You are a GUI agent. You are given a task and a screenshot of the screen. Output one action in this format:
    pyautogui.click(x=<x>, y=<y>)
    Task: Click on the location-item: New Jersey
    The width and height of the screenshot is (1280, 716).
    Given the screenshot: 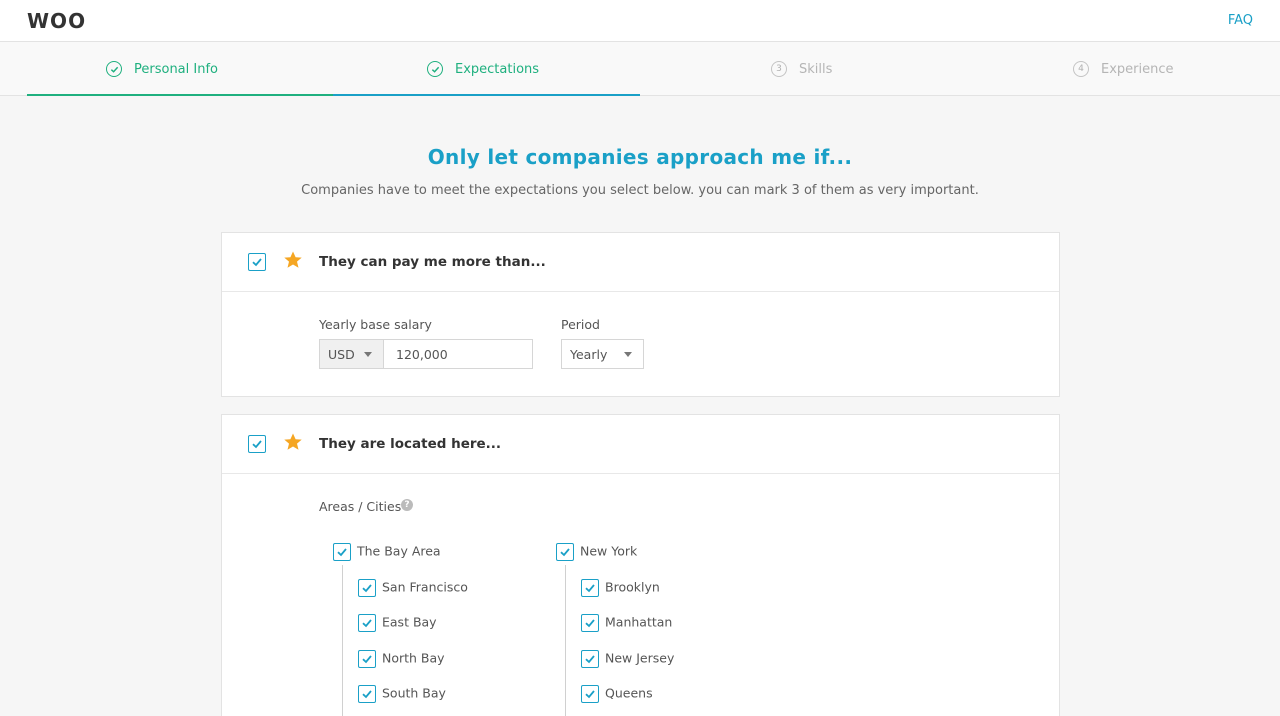 What is the action you would take?
    pyautogui.click(x=627, y=659)
    